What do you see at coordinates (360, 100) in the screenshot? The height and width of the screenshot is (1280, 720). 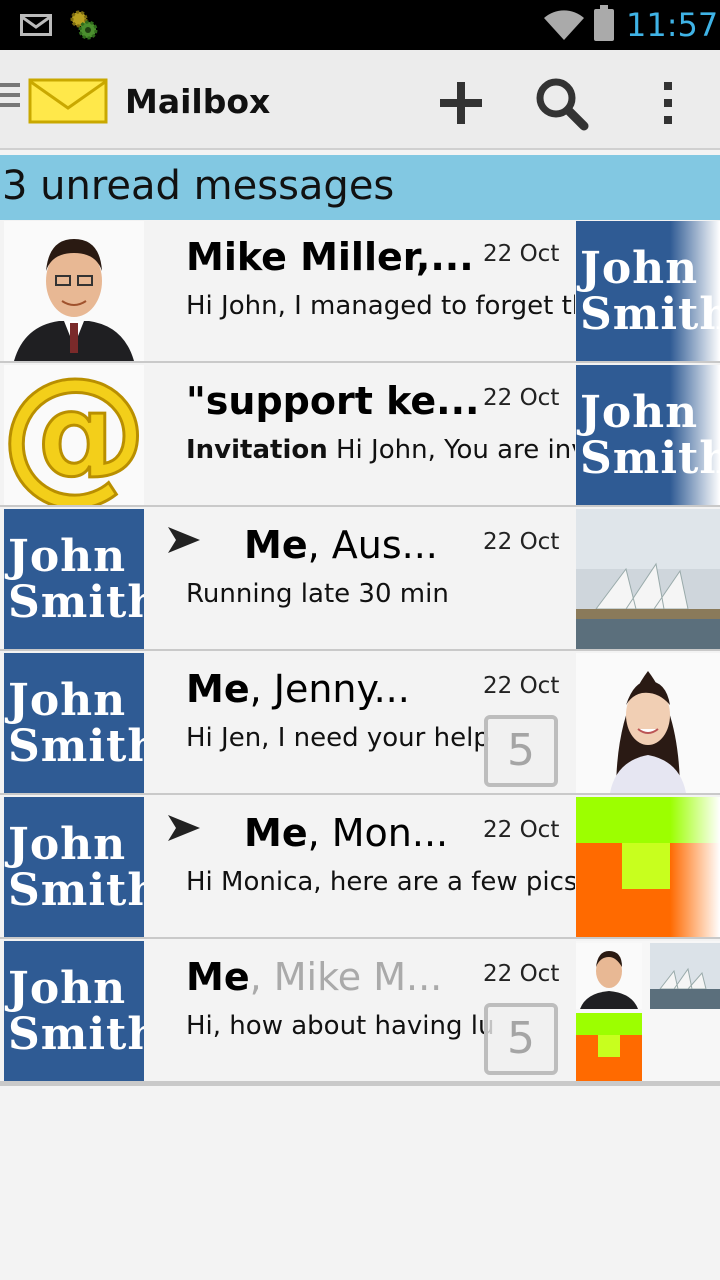 I see `action-bar: Mailbox` at bounding box center [360, 100].